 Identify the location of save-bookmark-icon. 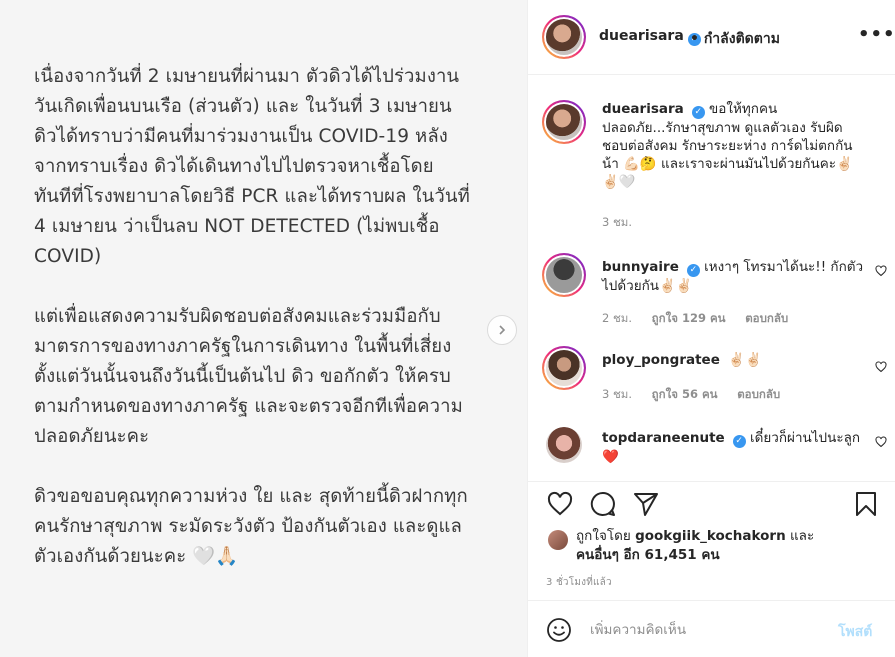
(866, 504).